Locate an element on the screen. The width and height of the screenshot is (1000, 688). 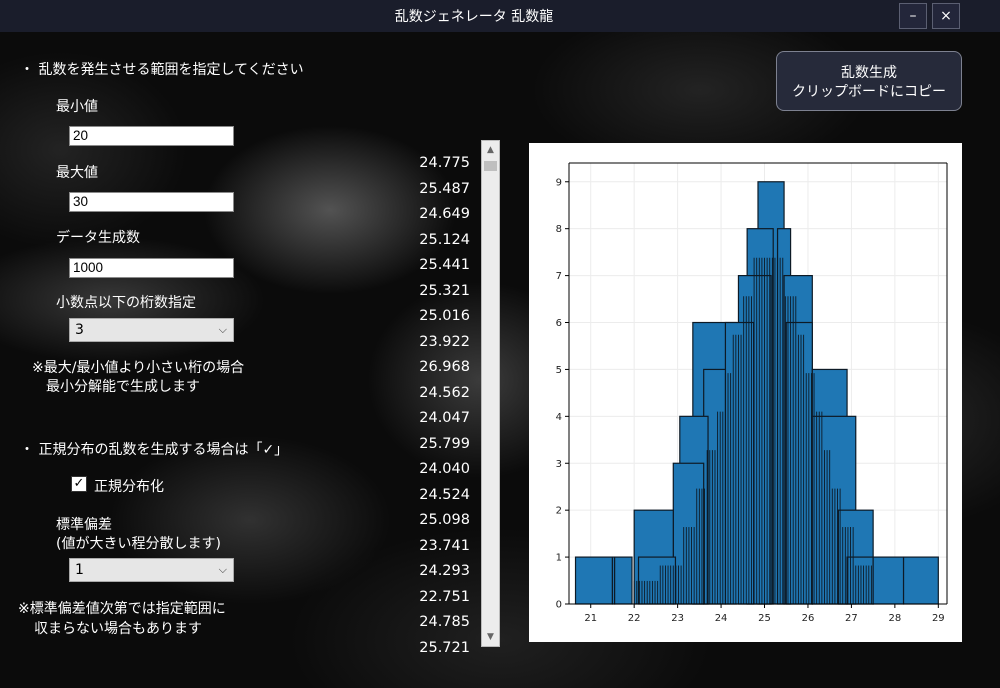
result-item: 25.721 is located at coordinates (435, 653).